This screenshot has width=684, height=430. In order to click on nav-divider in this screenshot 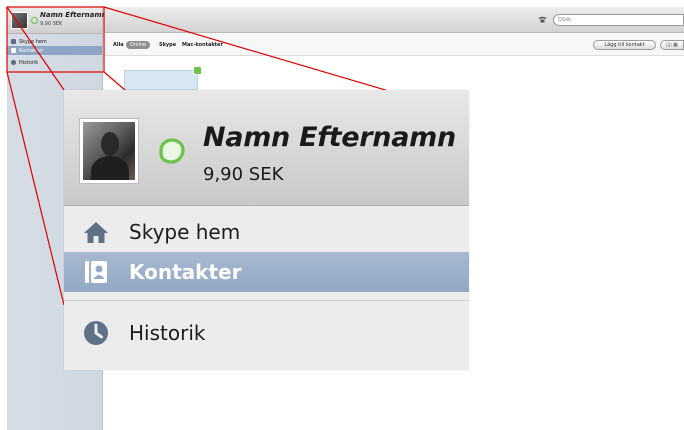, I will do `click(266, 300)`.